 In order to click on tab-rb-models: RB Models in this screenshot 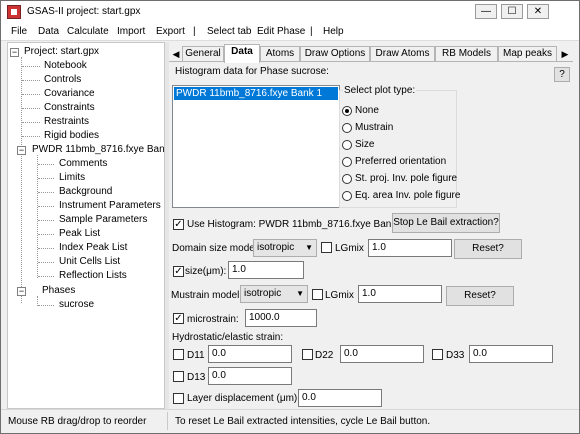, I will do `click(466, 54)`.